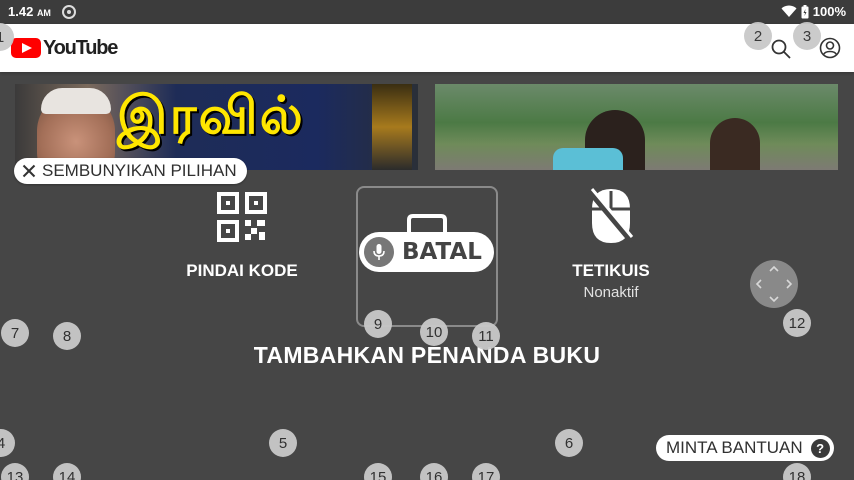 The height and width of the screenshot is (480, 854). What do you see at coordinates (29, 171) in the screenshot?
I see `close-icon` at bounding box center [29, 171].